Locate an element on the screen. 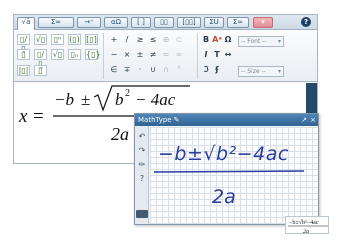 The width and height of the screenshot is (345, 240). handwriting-toolbar: ↶ ↷ ✏ ? is located at coordinates (142, 175).